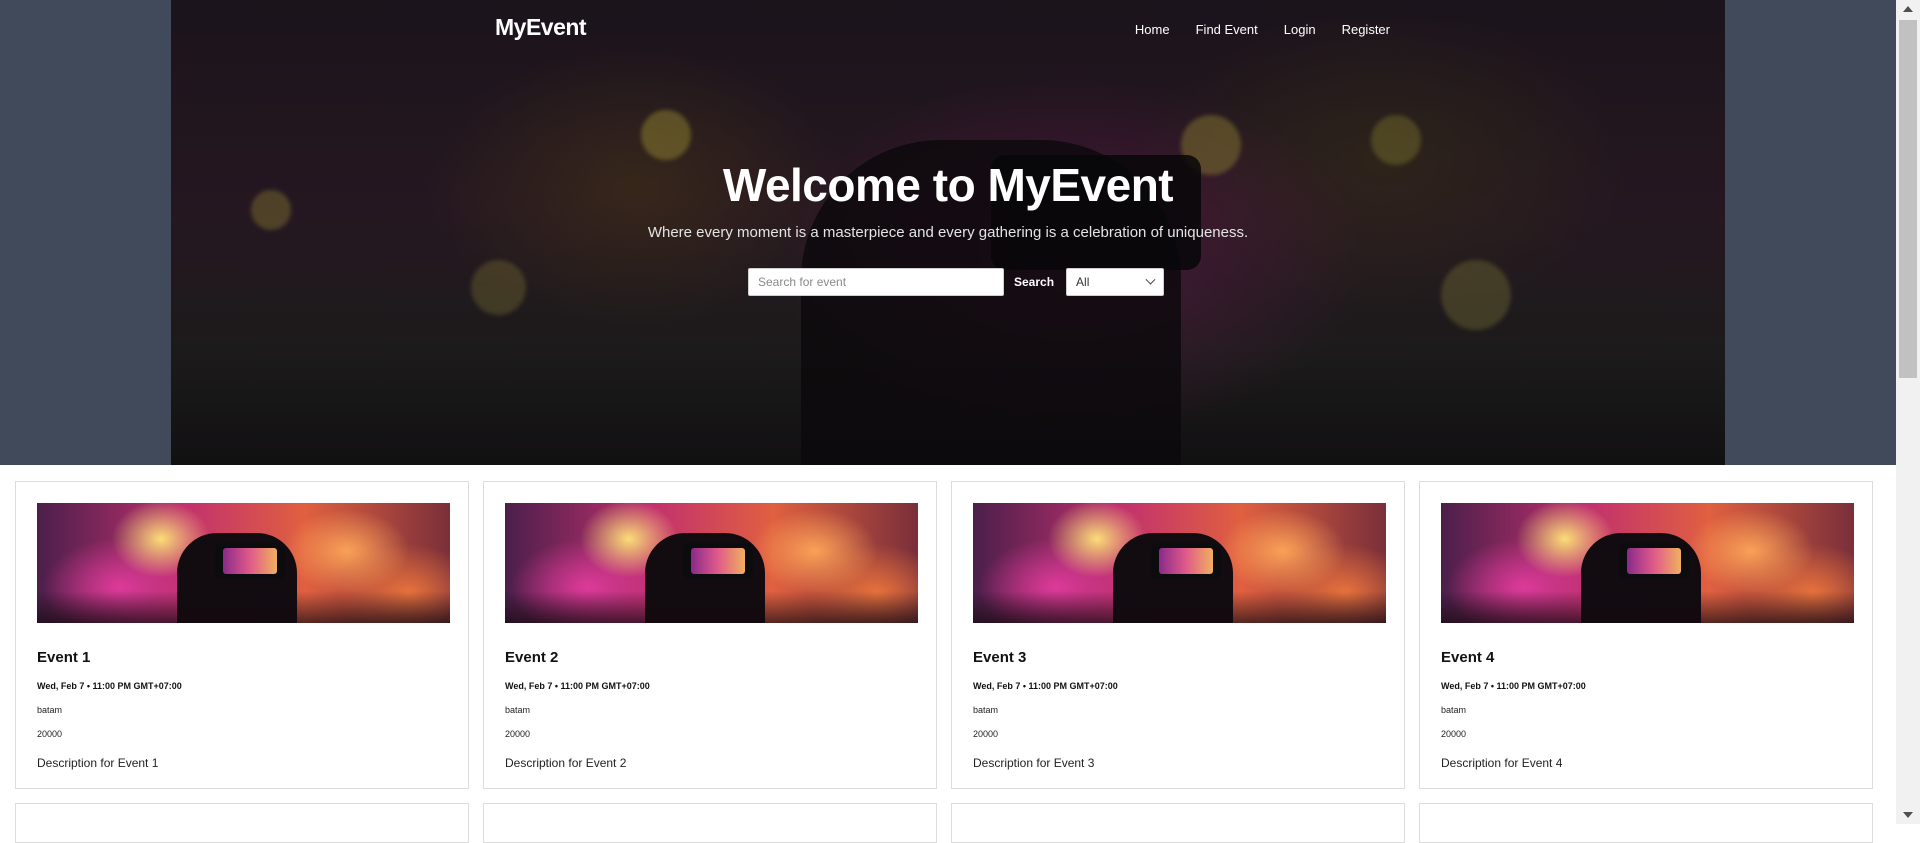  What do you see at coordinates (532, 657) in the screenshot?
I see `event-title: Event 2` at bounding box center [532, 657].